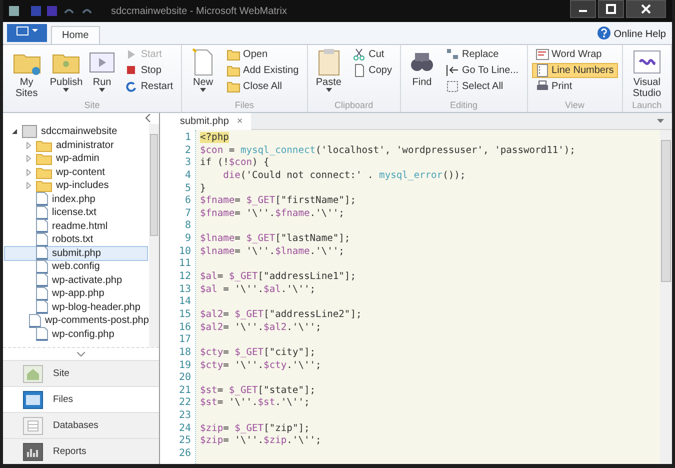  Describe the element at coordinates (14, 131) in the screenshot. I see `expanded-arrow-icon` at that location.